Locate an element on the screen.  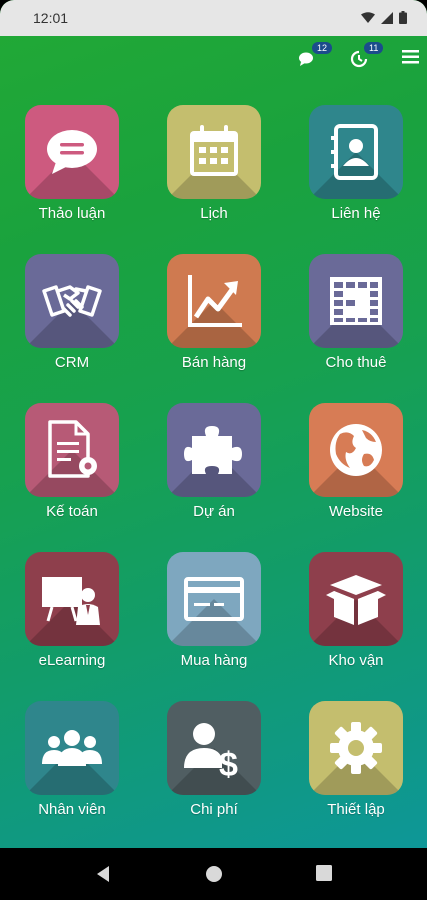
chat-notifications-button: 12 is located at coordinates (315, 55).